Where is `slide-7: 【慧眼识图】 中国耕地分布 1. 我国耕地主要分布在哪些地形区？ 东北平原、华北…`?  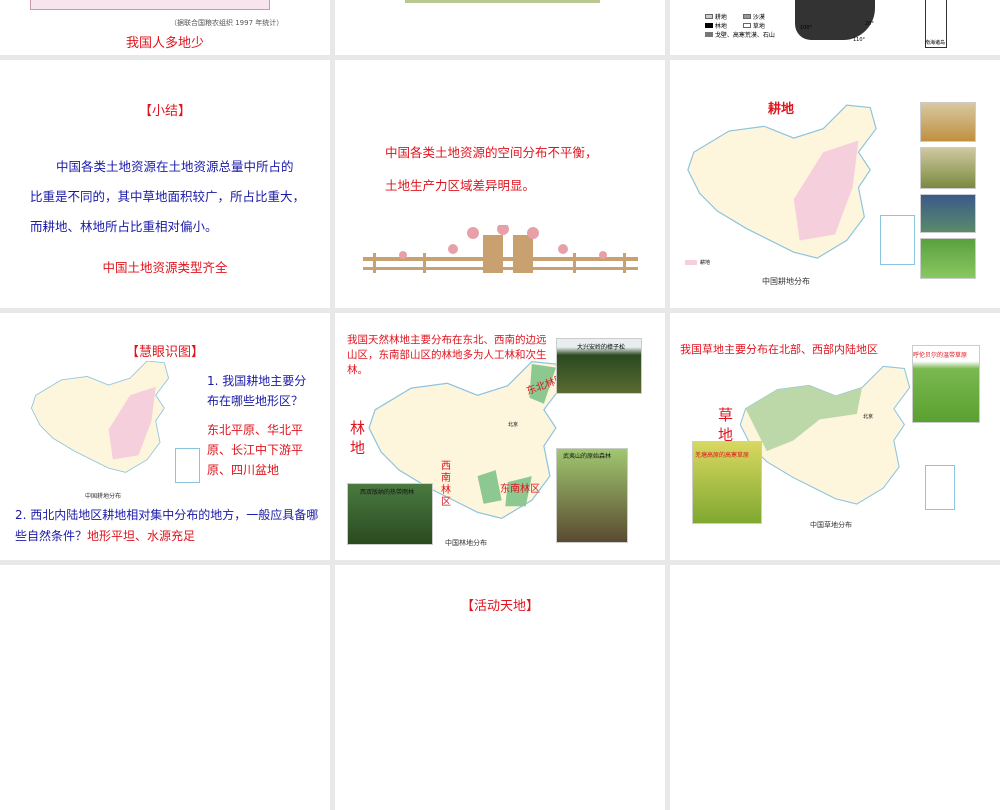 slide-7: 【慧眼识图】 中国耕地分布 1. 我国耕地主要分布在哪些地形区？ 东北平原、华北… is located at coordinates (165, 436).